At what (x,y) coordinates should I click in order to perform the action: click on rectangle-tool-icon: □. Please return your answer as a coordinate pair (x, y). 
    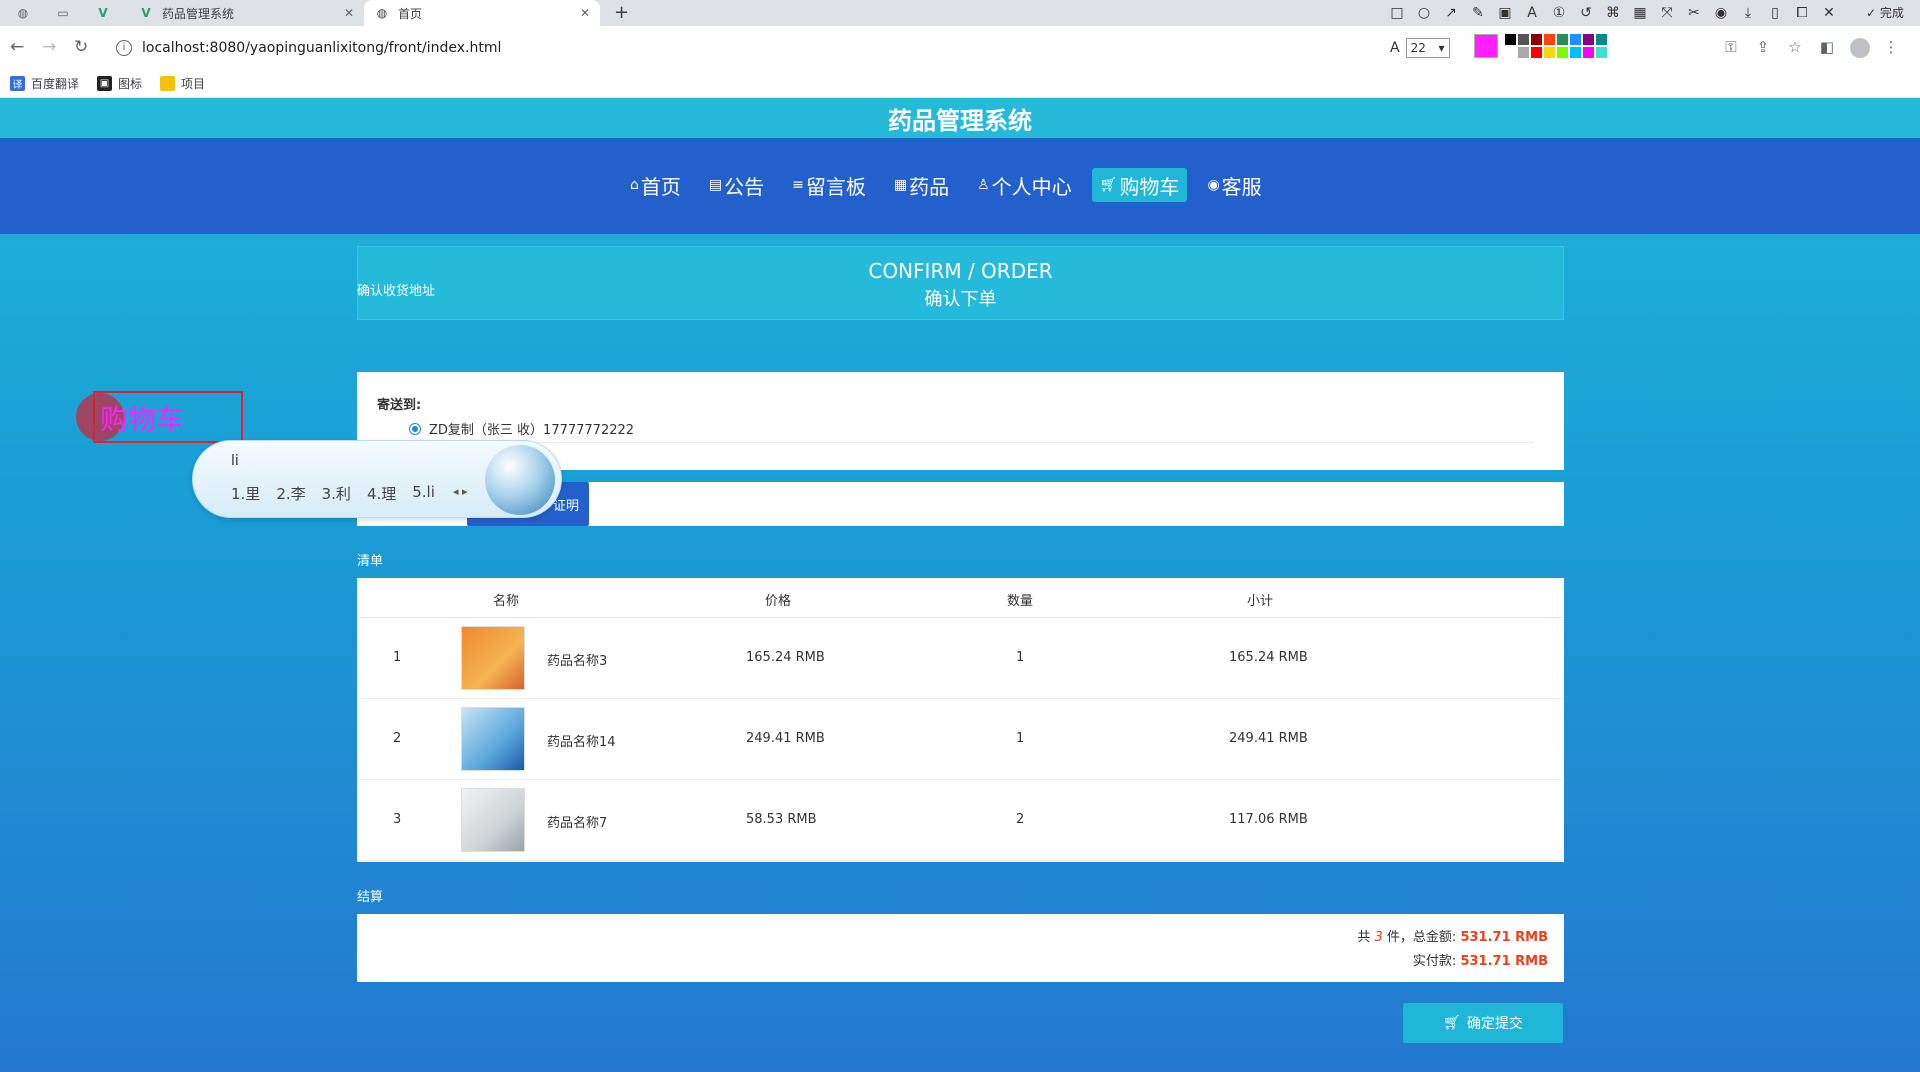
    Looking at the image, I should click on (1397, 13).